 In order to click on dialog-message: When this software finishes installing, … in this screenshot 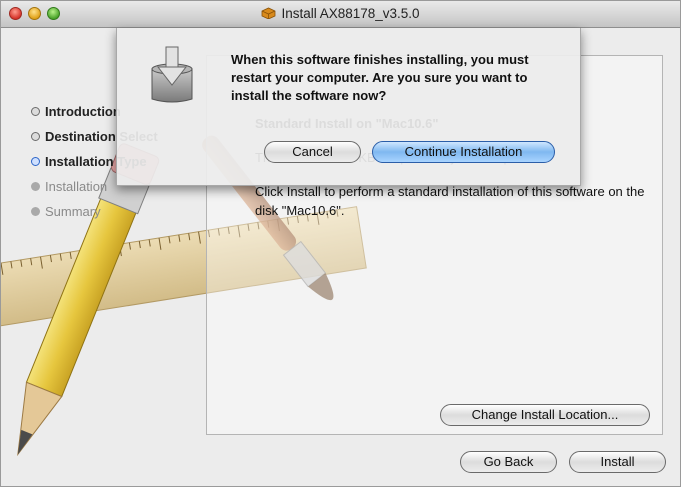, I will do `click(380, 77)`.